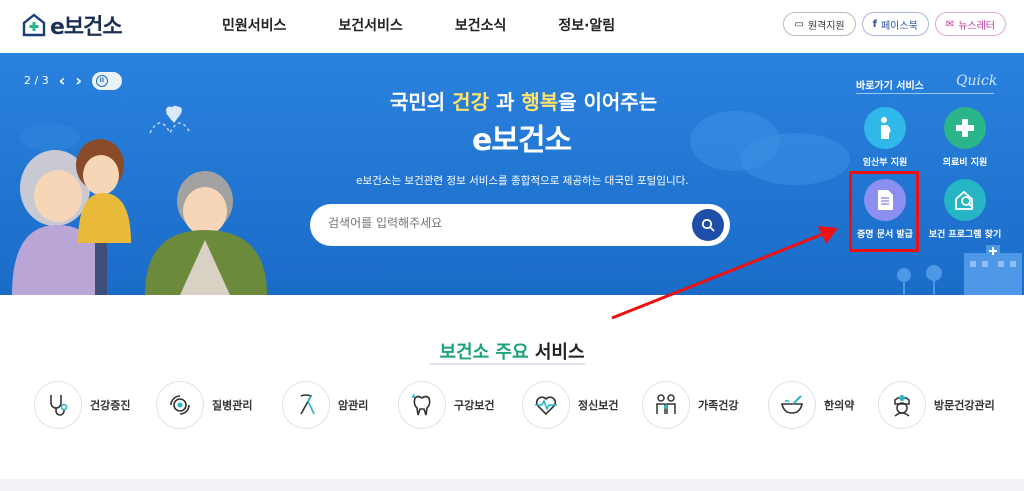  Describe the element at coordinates (885, 163) in the screenshot. I see `quick-item-label: 임산부 지원` at that location.